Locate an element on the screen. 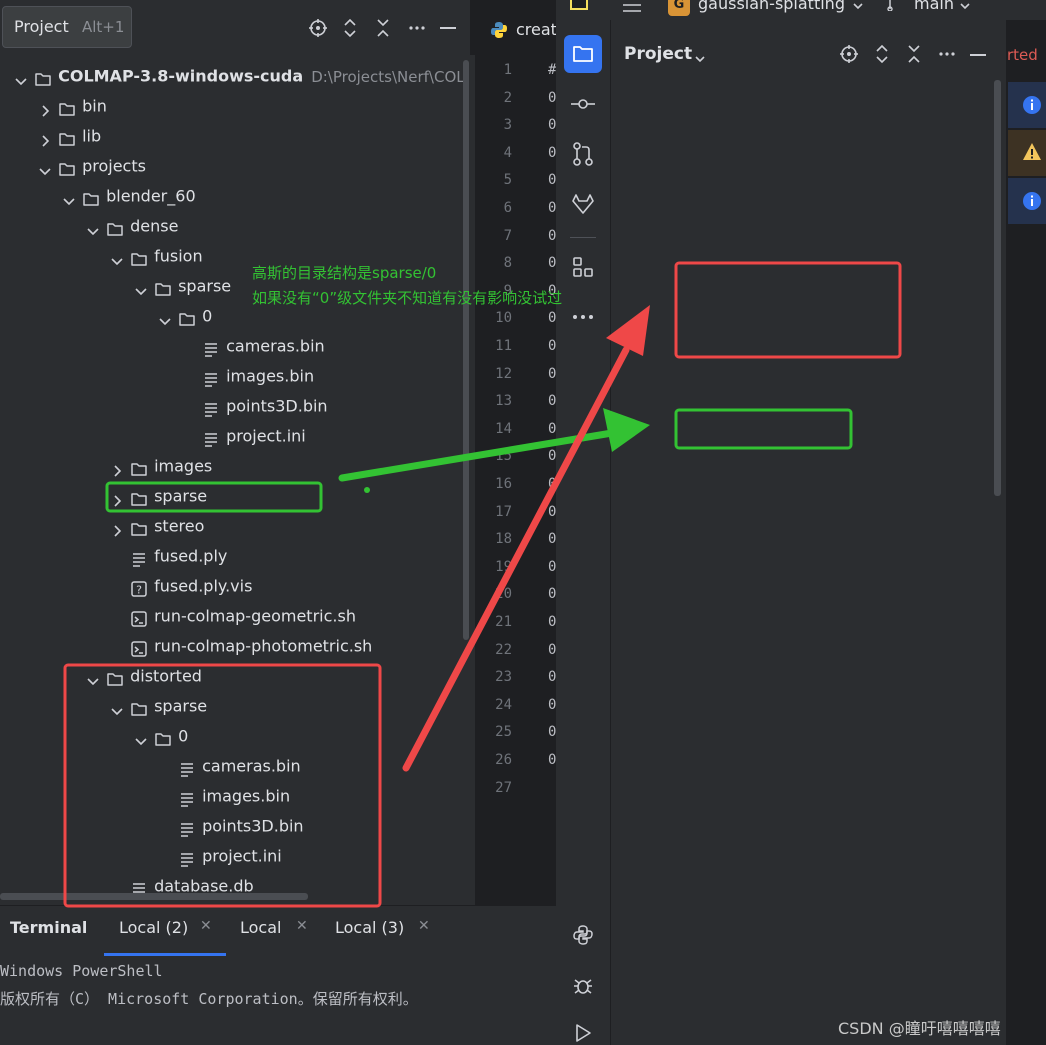 Image resolution: width=1046 pixels, height=1045 pixels. tree-label: 0 is located at coordinates (207, 316).